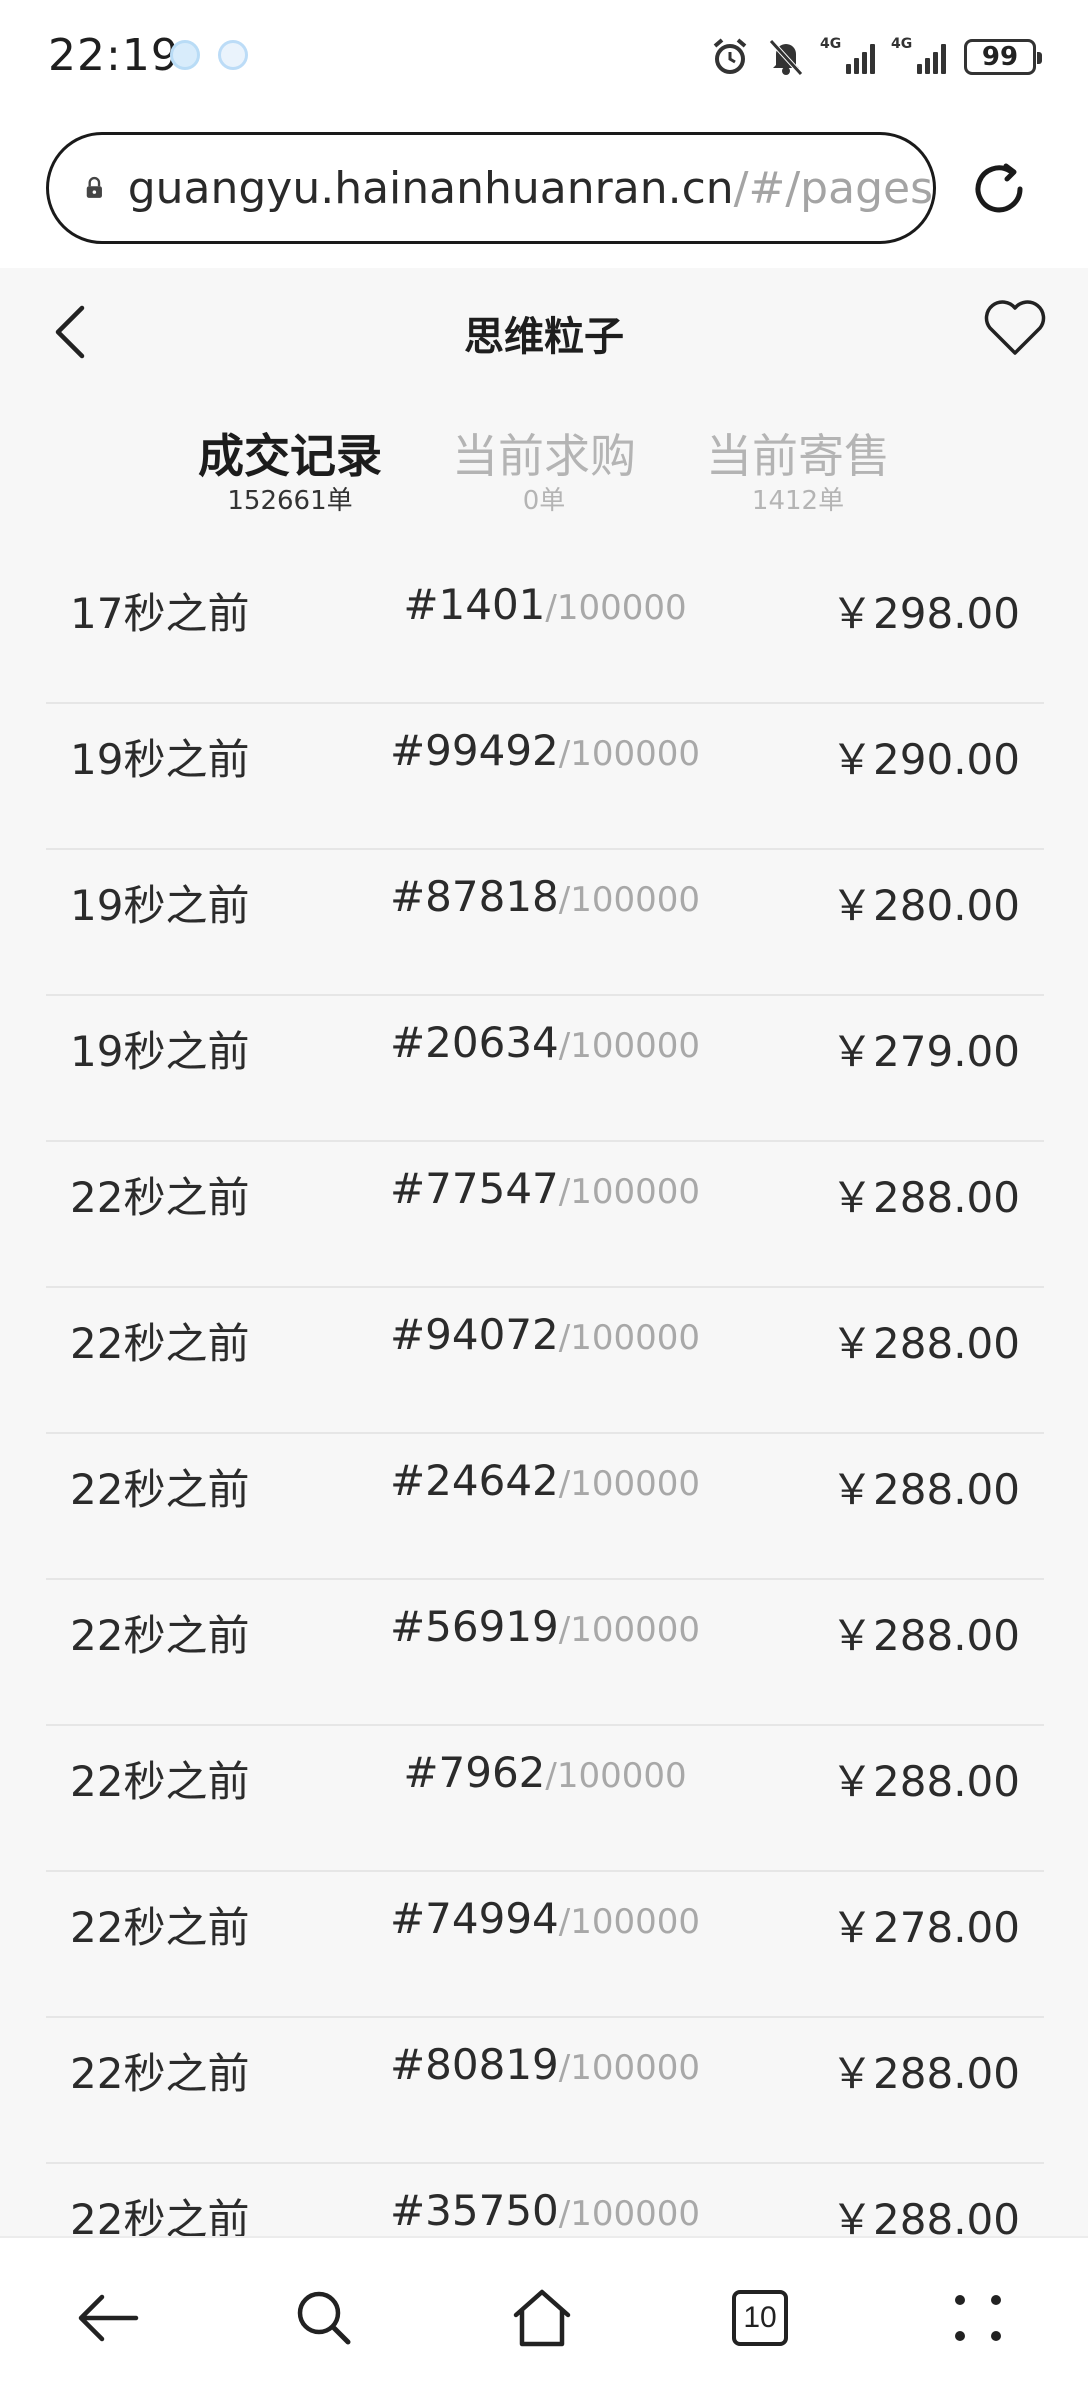 This screenshot has height=2400, width=1088. Describe the element at coordinates (474, 1042) in the screenshot. I see `record-serial: #20634` at that location.